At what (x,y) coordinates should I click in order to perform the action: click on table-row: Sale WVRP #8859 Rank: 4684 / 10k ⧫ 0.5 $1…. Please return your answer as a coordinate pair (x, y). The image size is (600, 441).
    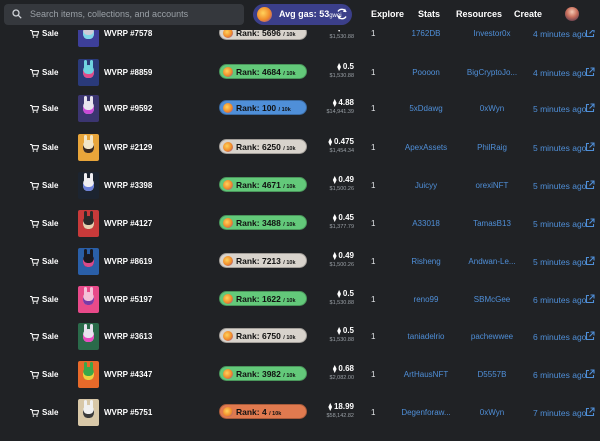
    Looking at the image, I should click on (300, 73).